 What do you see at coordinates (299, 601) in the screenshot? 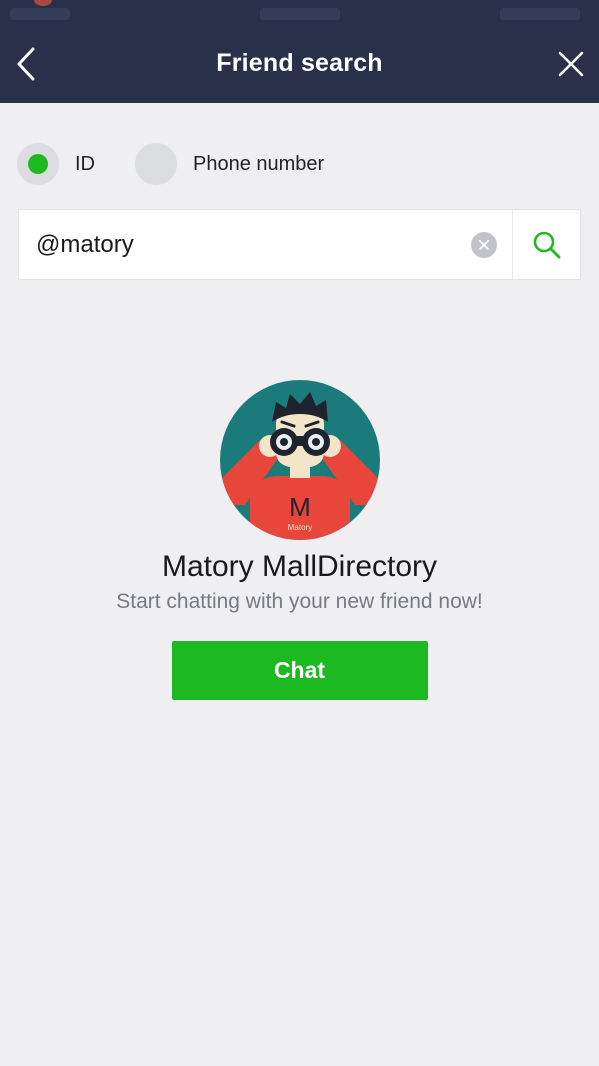
I see `profile-subtitle: Start chatting with your new friend now!` at bounding box center [299, 601].